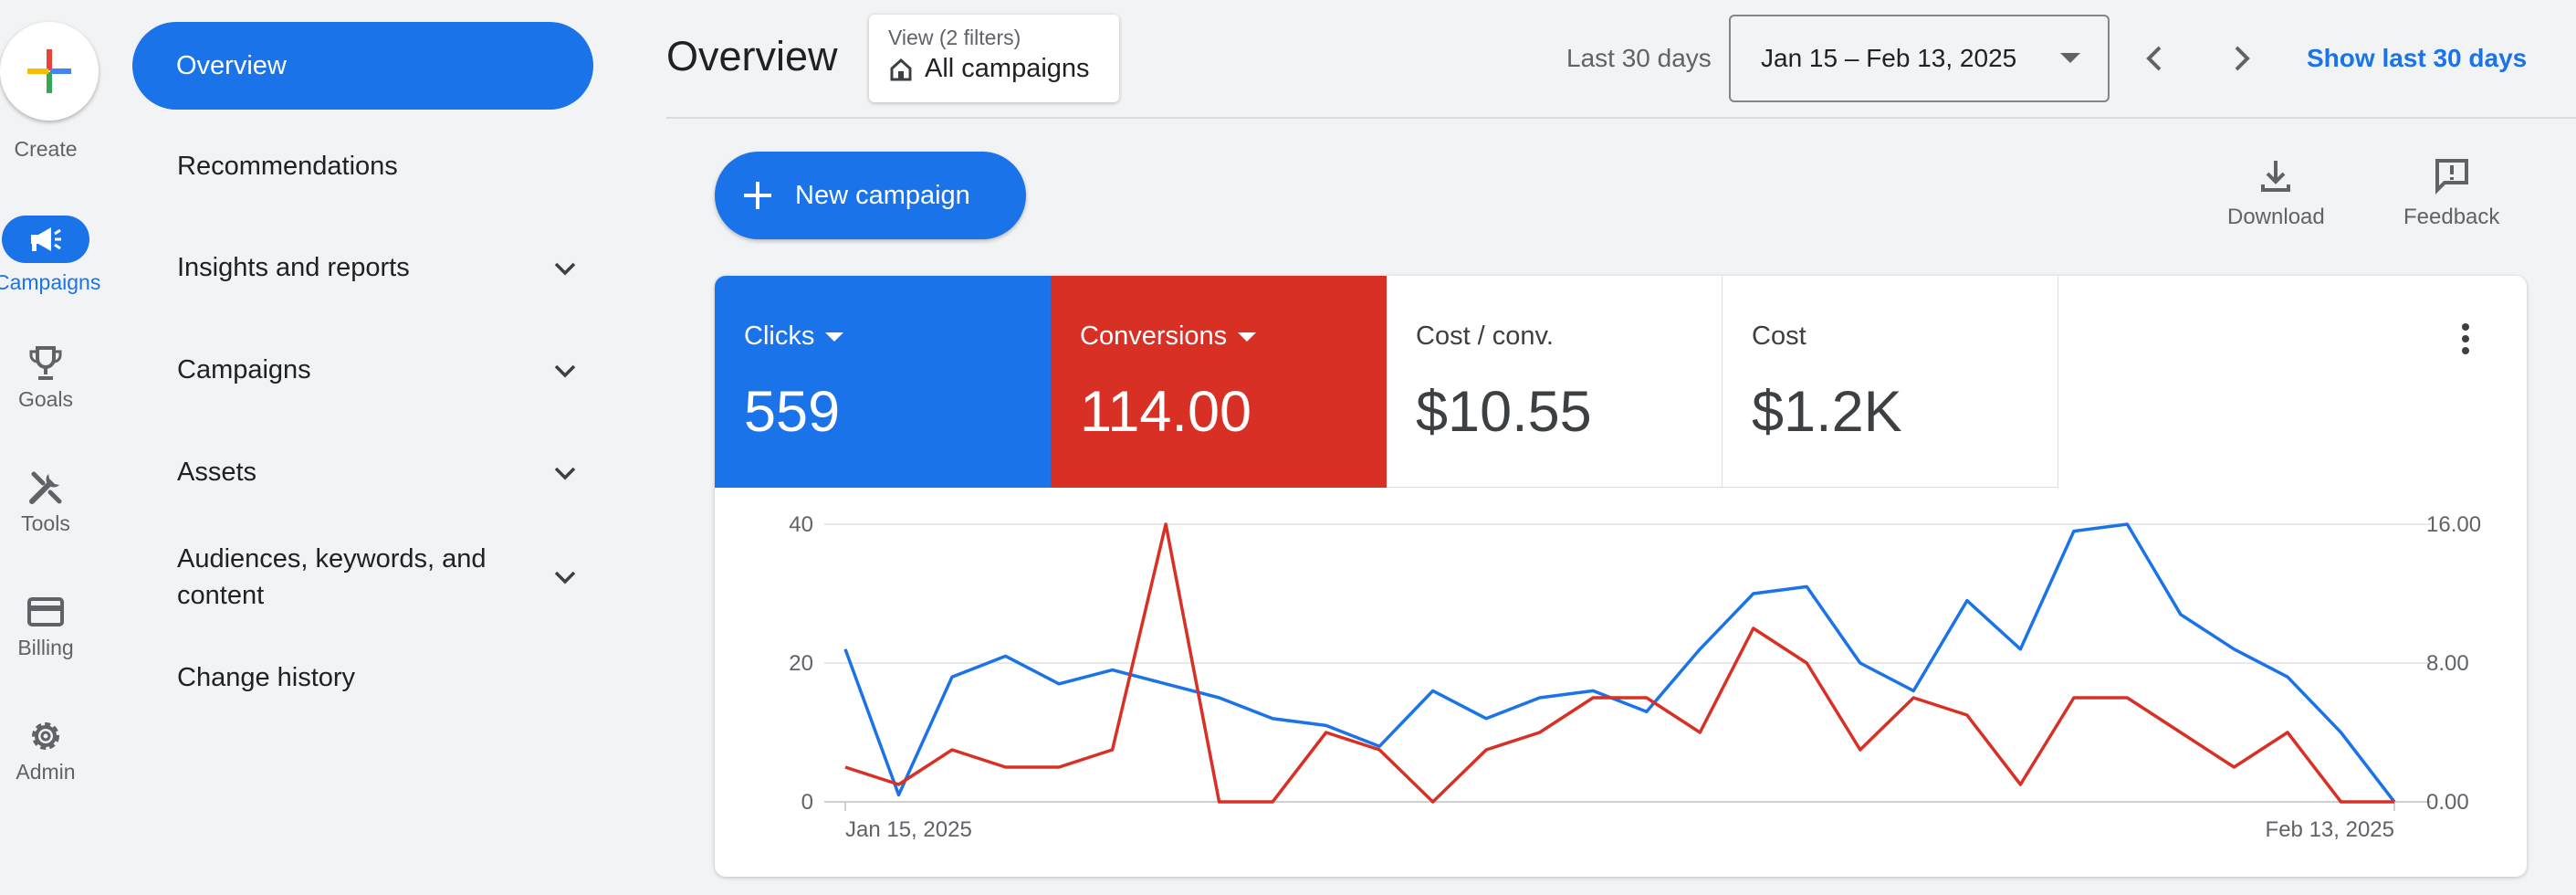 This screenshot has height=895, width=2576. I want to click on plus-multicolor-icon, so click(49, 71).